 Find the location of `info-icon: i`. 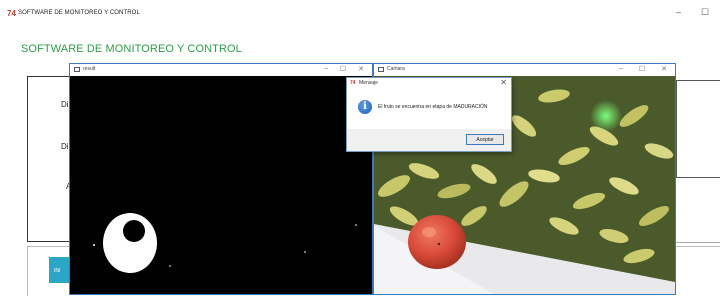

info-icon: i is located at coordinates (365, 107).